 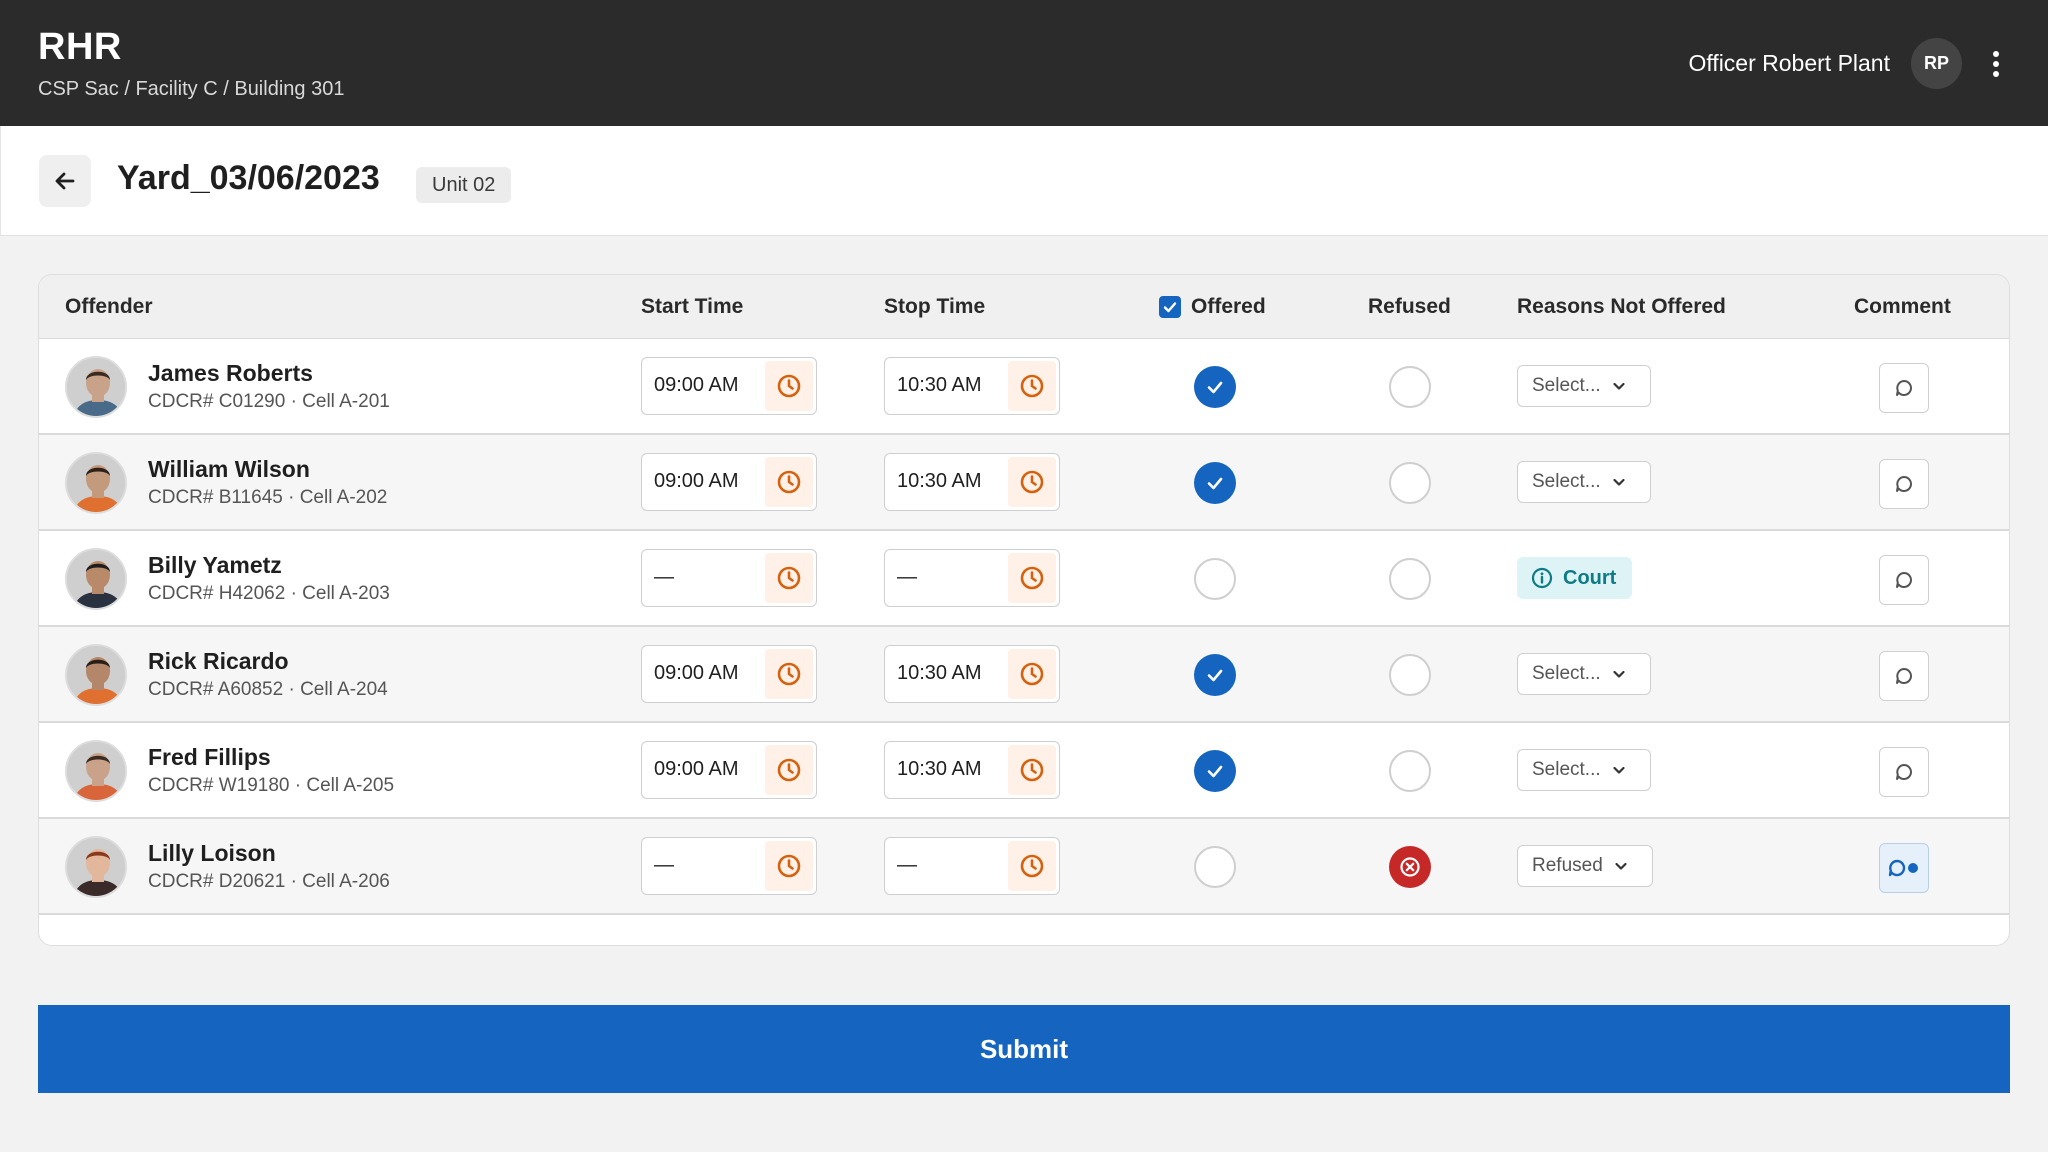 What do you see at coordinates (218, 661) in the screenshot?
I see `offender-name: Rick Ricardo` at bounding box center [218, 661].